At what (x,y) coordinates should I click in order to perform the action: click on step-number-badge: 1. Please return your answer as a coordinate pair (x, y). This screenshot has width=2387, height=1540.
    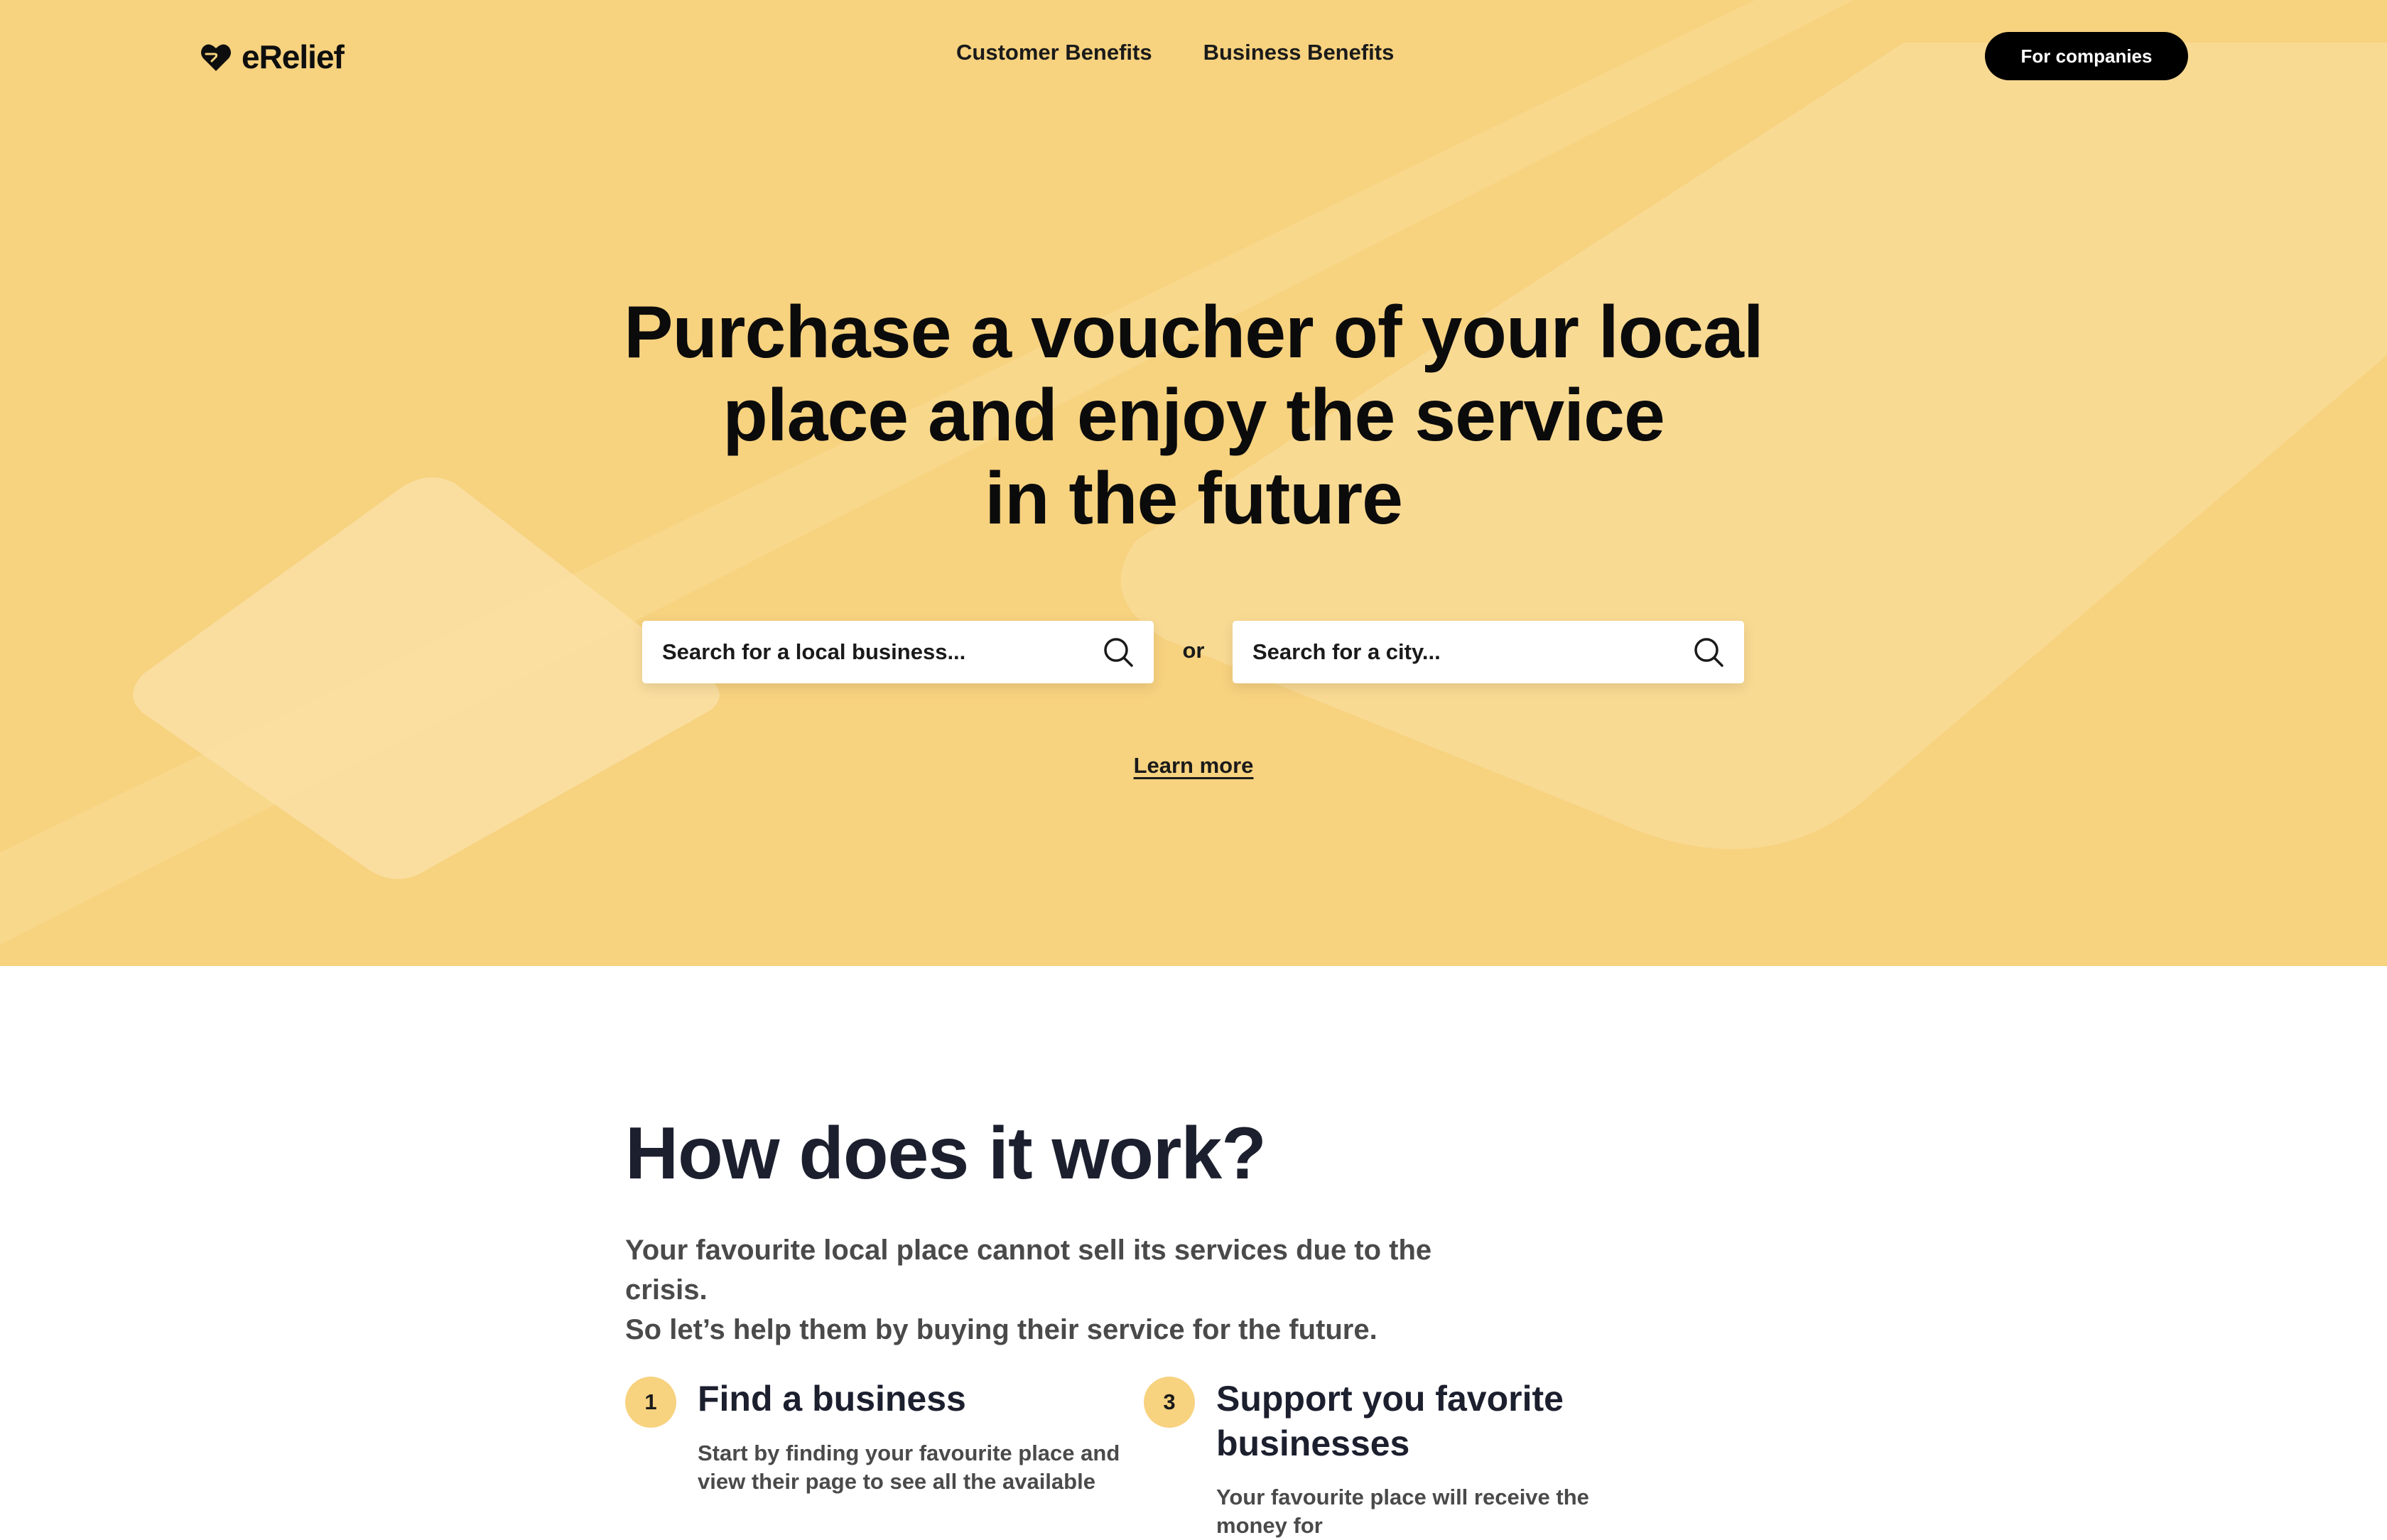
    Looking at the image, I should click on (651, 1403).